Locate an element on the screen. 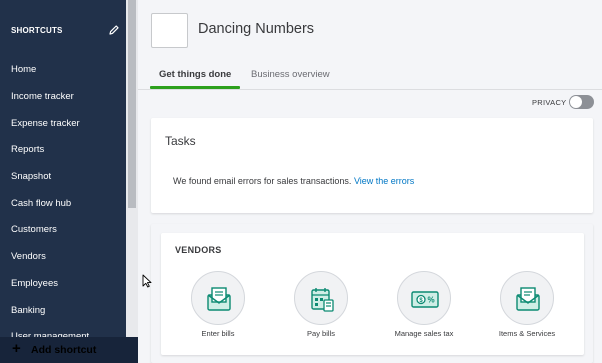 This screenshot has width=602, height=363. sidebar-item-cash-flow-hub: Cash flow hub is located at coordinates (41, 203).